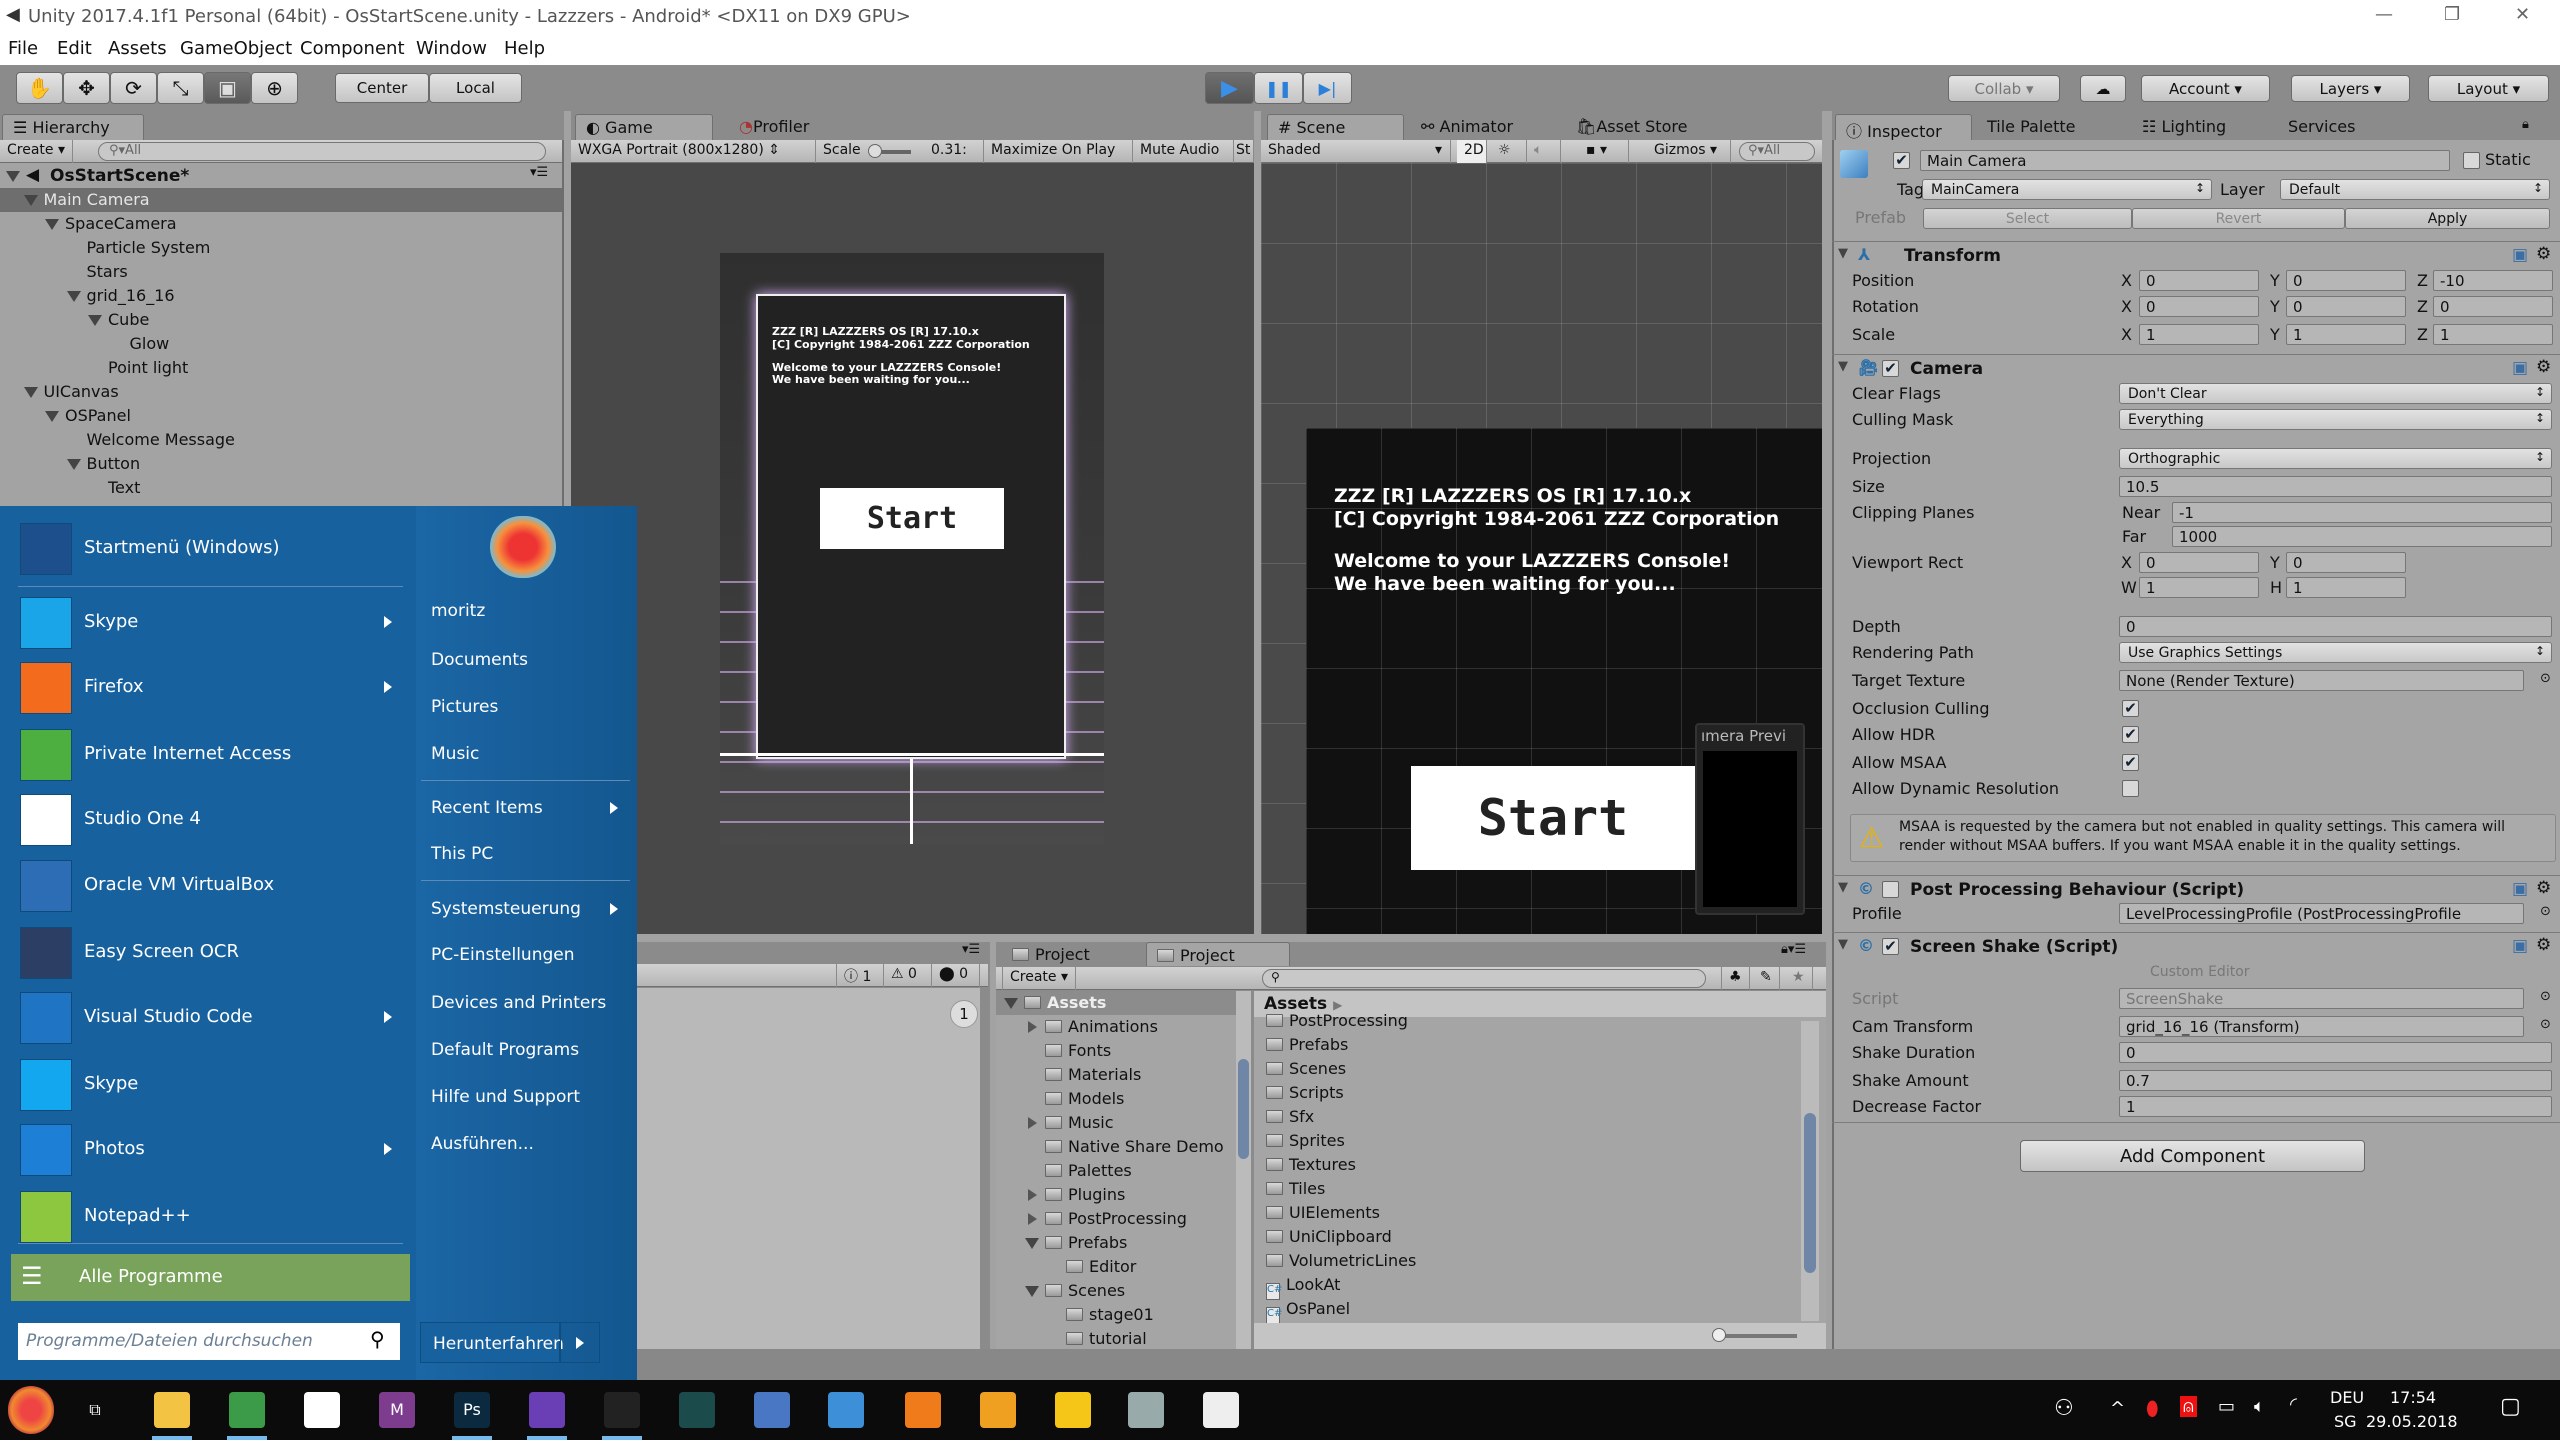 The width and height of the screenshot is (2560, 1440). What do you see at coordinates (322, 1410) in the screenshot?
I see `store-icon` at bounding box center [322, 1410].